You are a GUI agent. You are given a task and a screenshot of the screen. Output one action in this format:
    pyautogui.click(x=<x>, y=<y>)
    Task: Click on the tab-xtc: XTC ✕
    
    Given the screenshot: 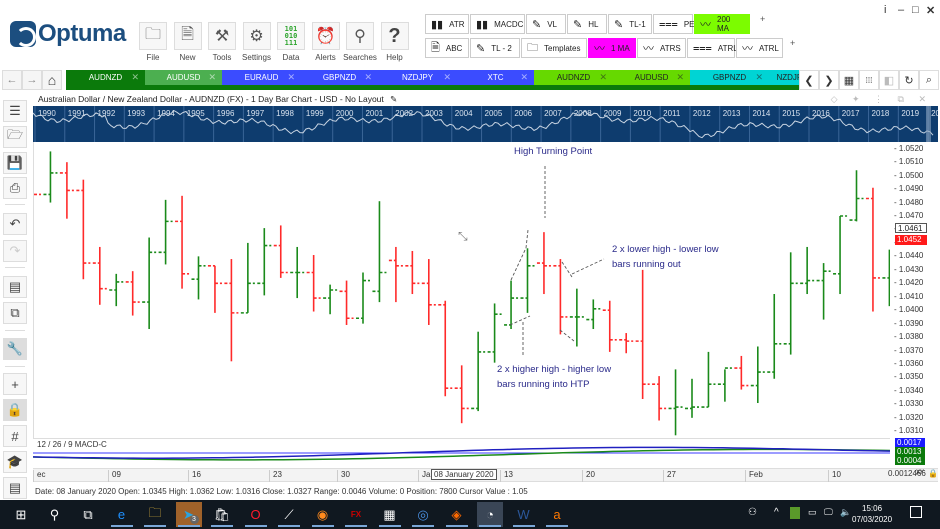 What is the action you would take?
    pyautogui.click(x=495, y=77)
    